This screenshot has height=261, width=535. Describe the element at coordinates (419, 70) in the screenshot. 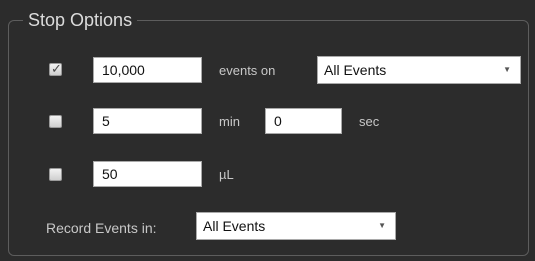

I see `events-gate-select: All Events ▼` at that location.